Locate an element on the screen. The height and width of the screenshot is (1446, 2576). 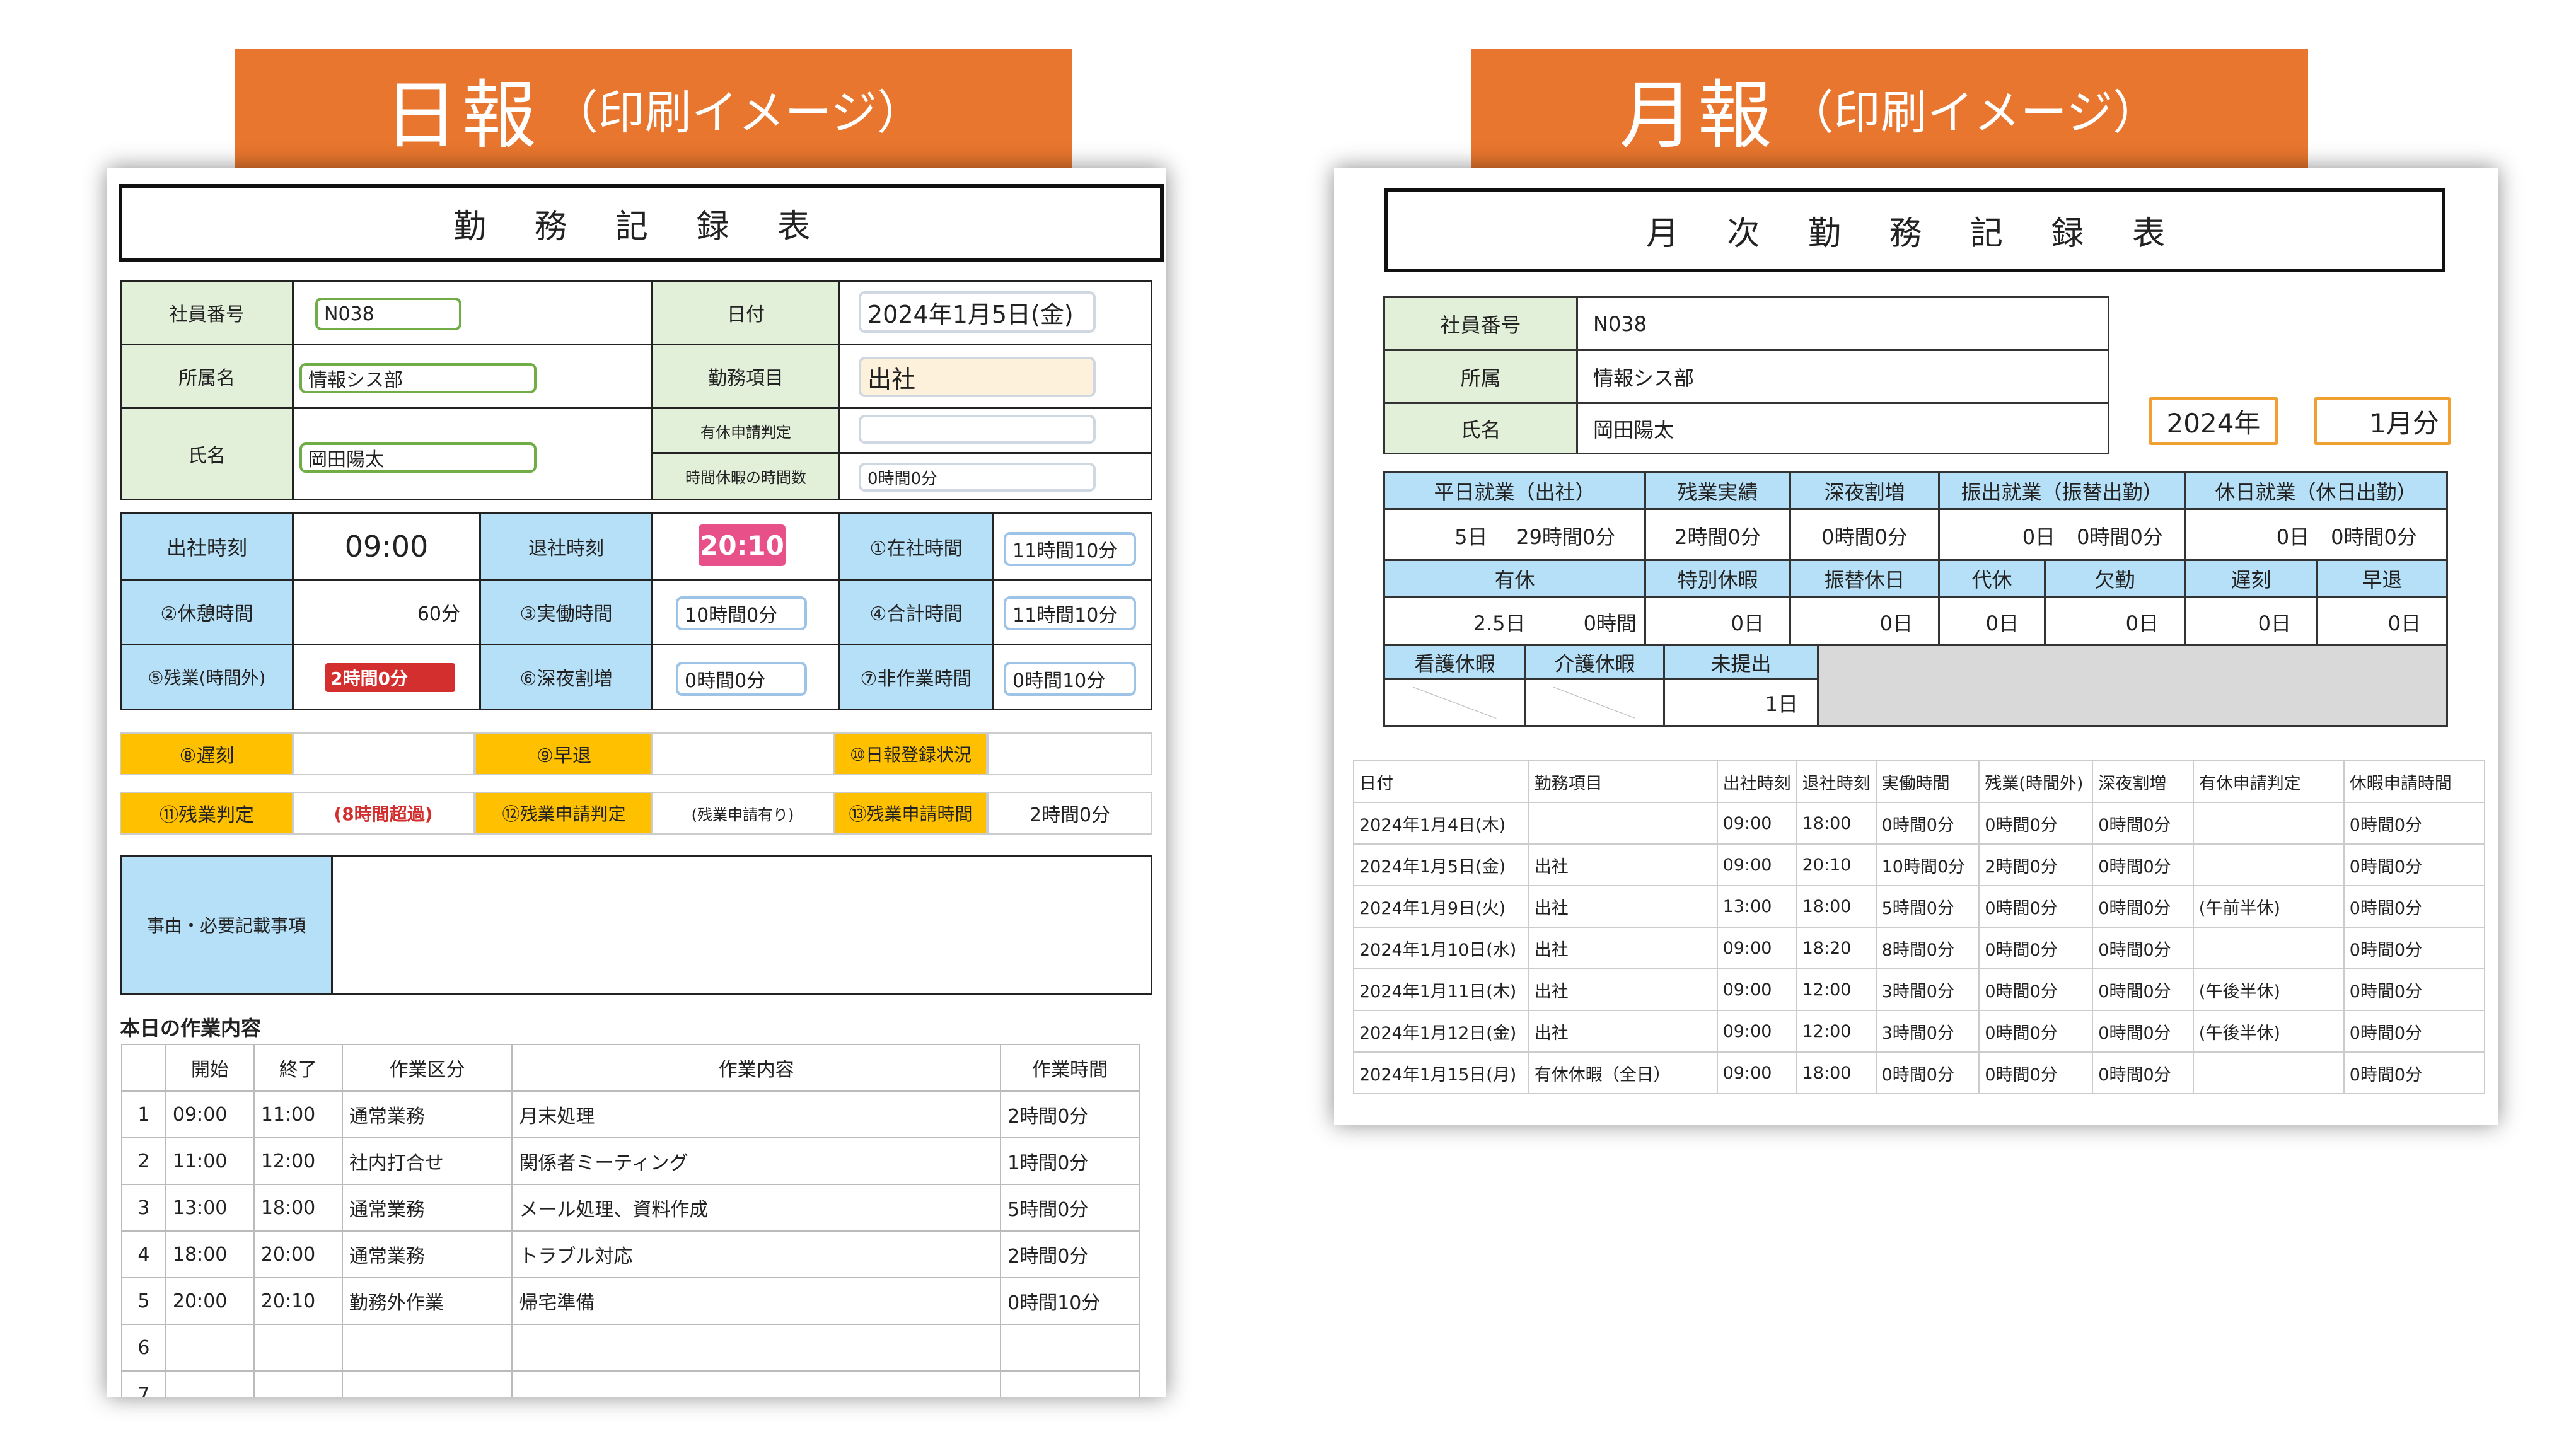
start-time-label: 出社時刻 is located at coordinates (207, 546).